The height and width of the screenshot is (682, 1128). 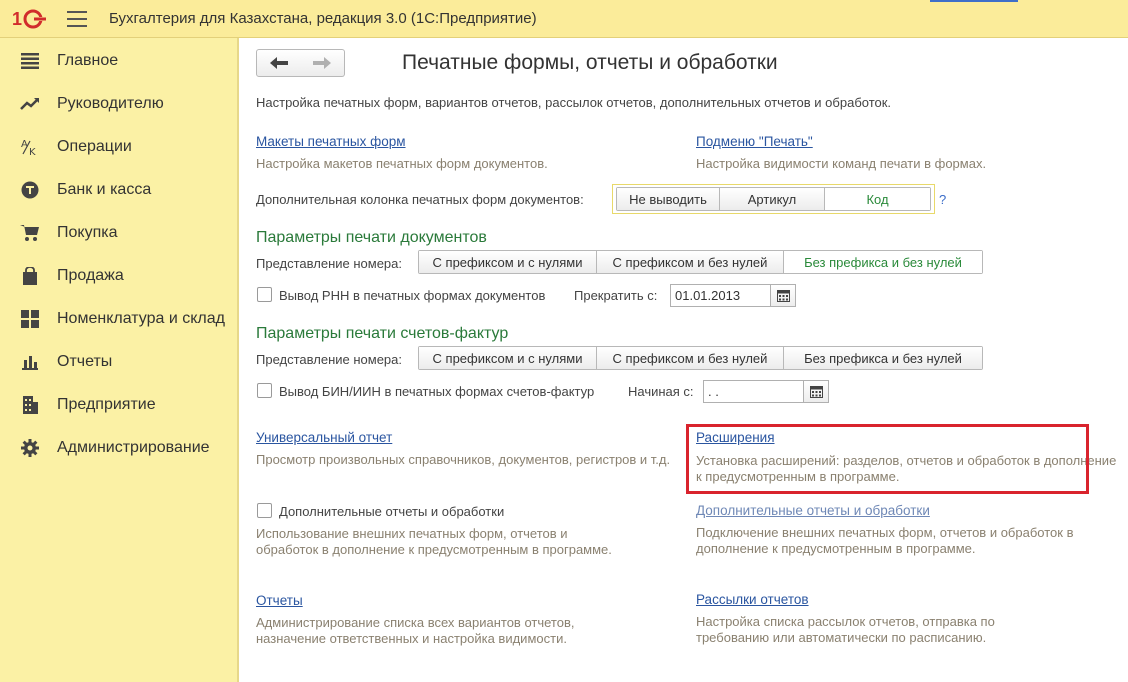 What do you see at coordinates (508, 262) in the screenshot?
I see `doc-number-option: С префиксом и с нулями` at bounding box center [508, 262].